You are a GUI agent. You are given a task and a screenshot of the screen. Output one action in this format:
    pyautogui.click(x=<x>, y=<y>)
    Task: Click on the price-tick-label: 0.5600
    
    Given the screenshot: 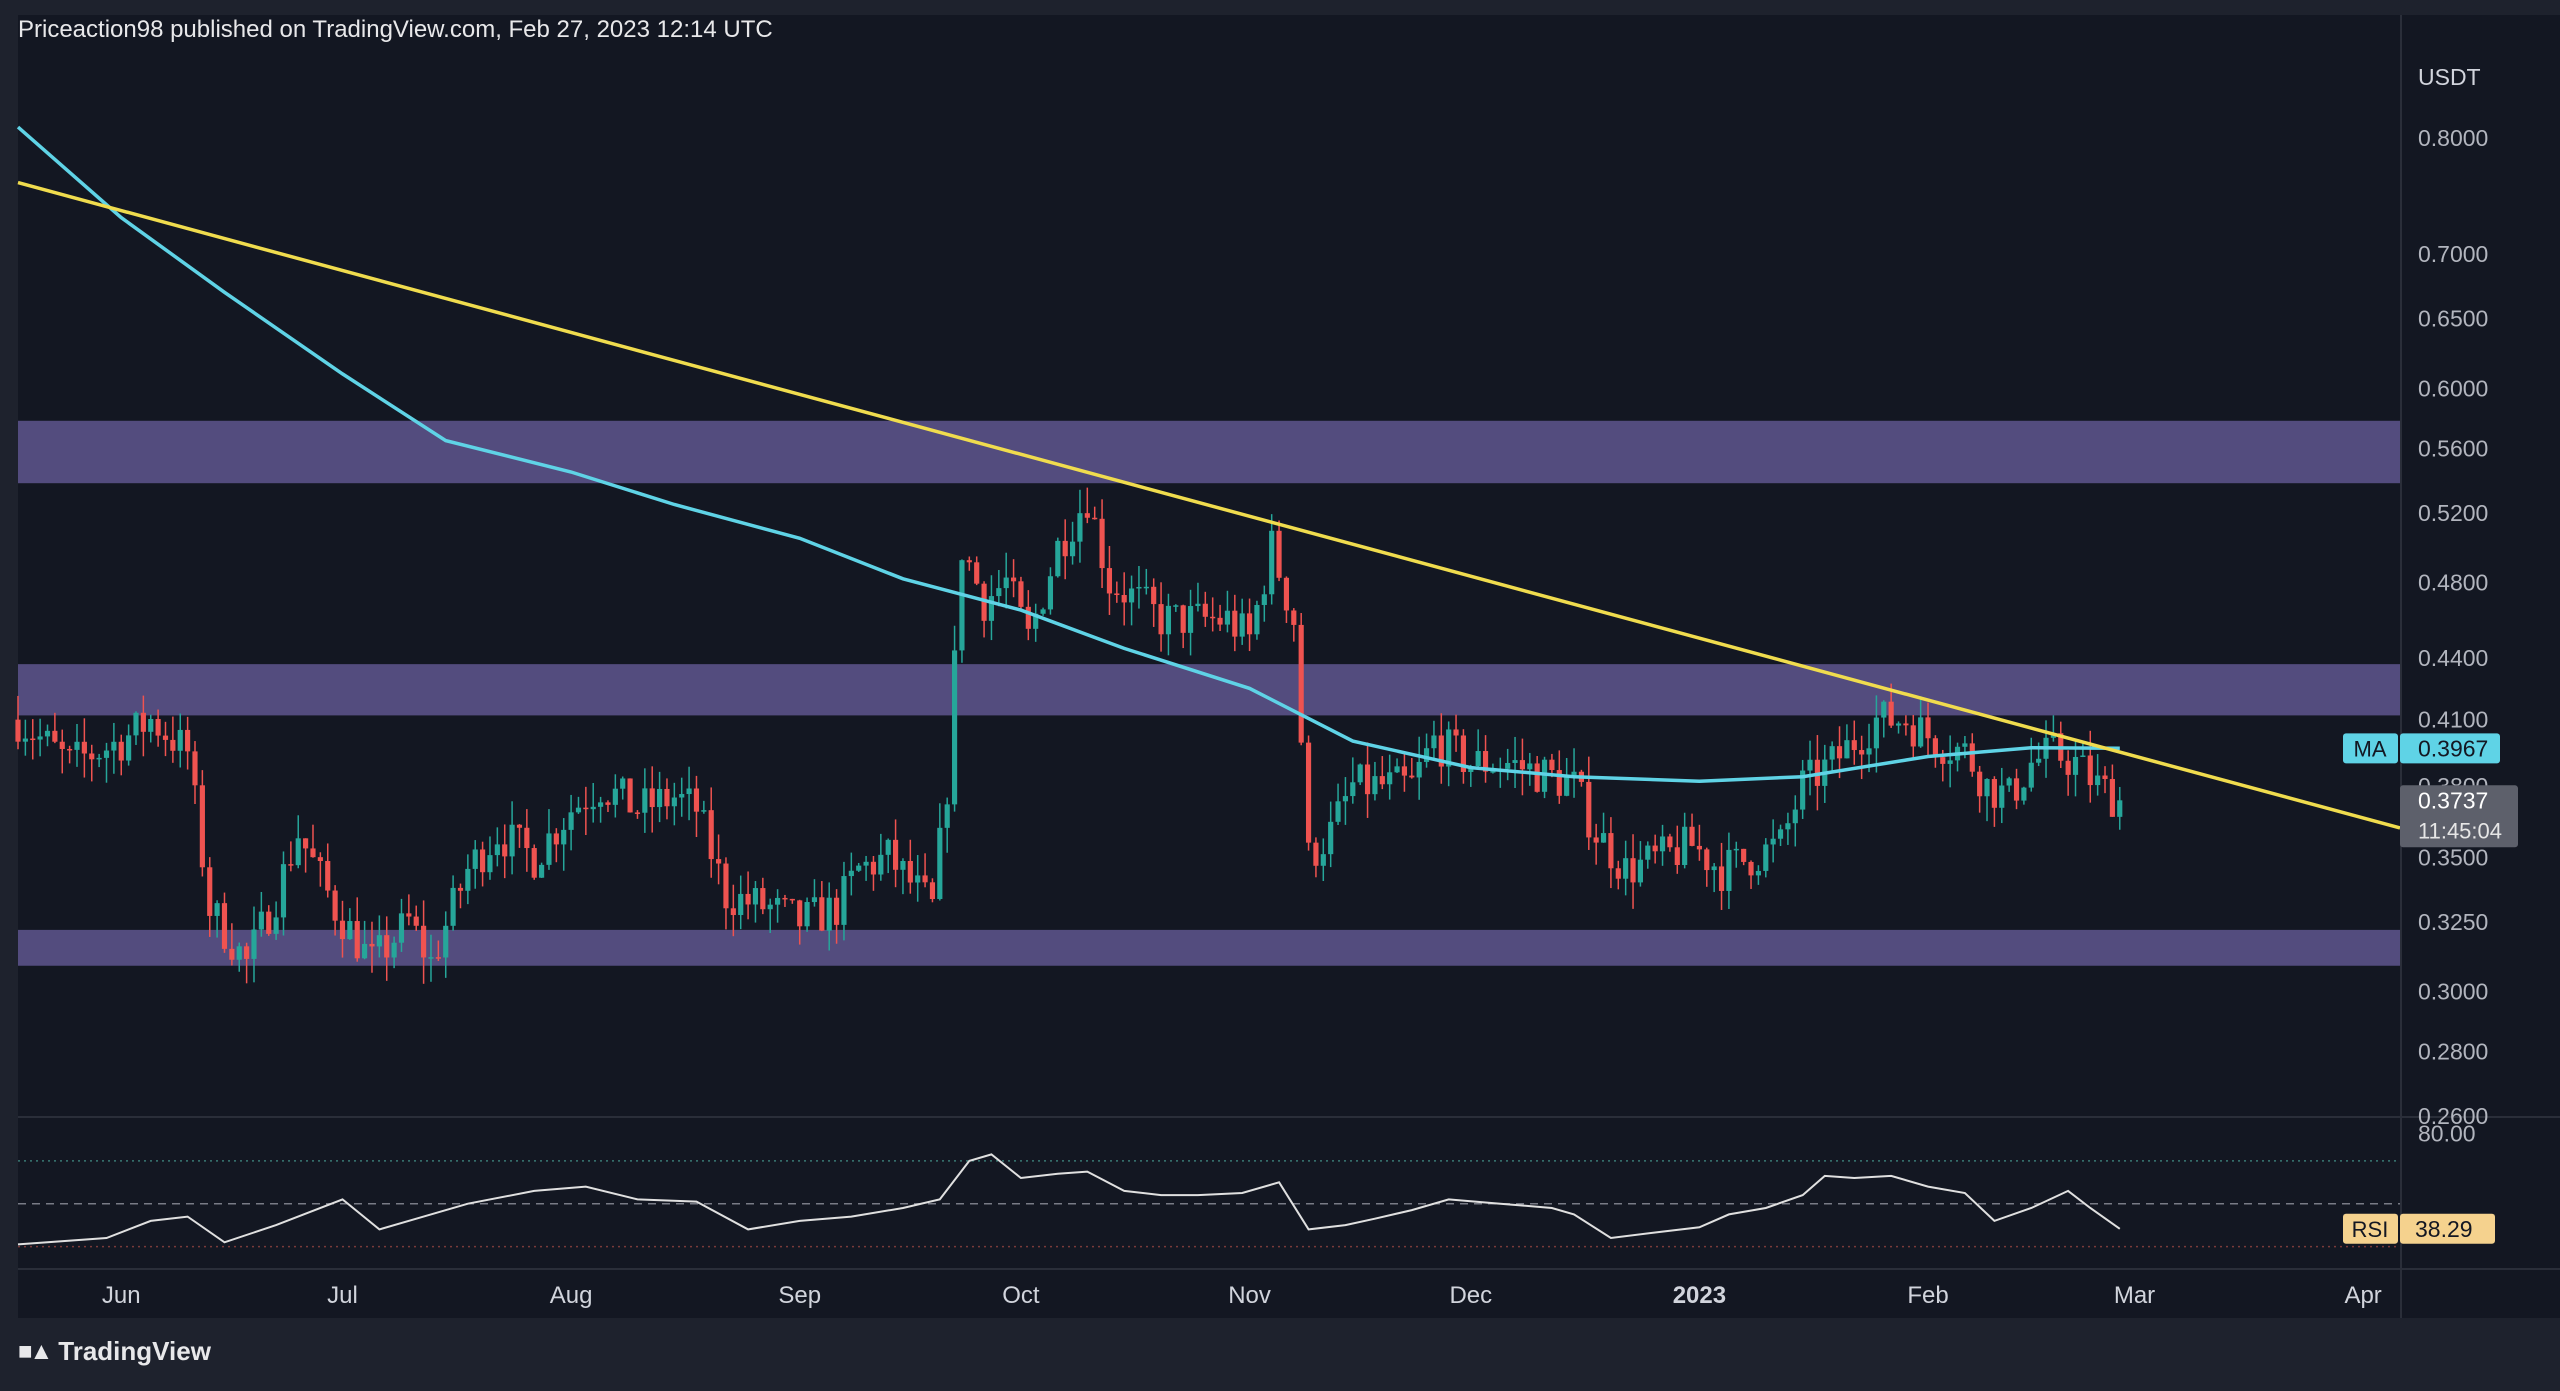 What is the action you would take?
    pyautogui.click(x=2453, y=448)
    